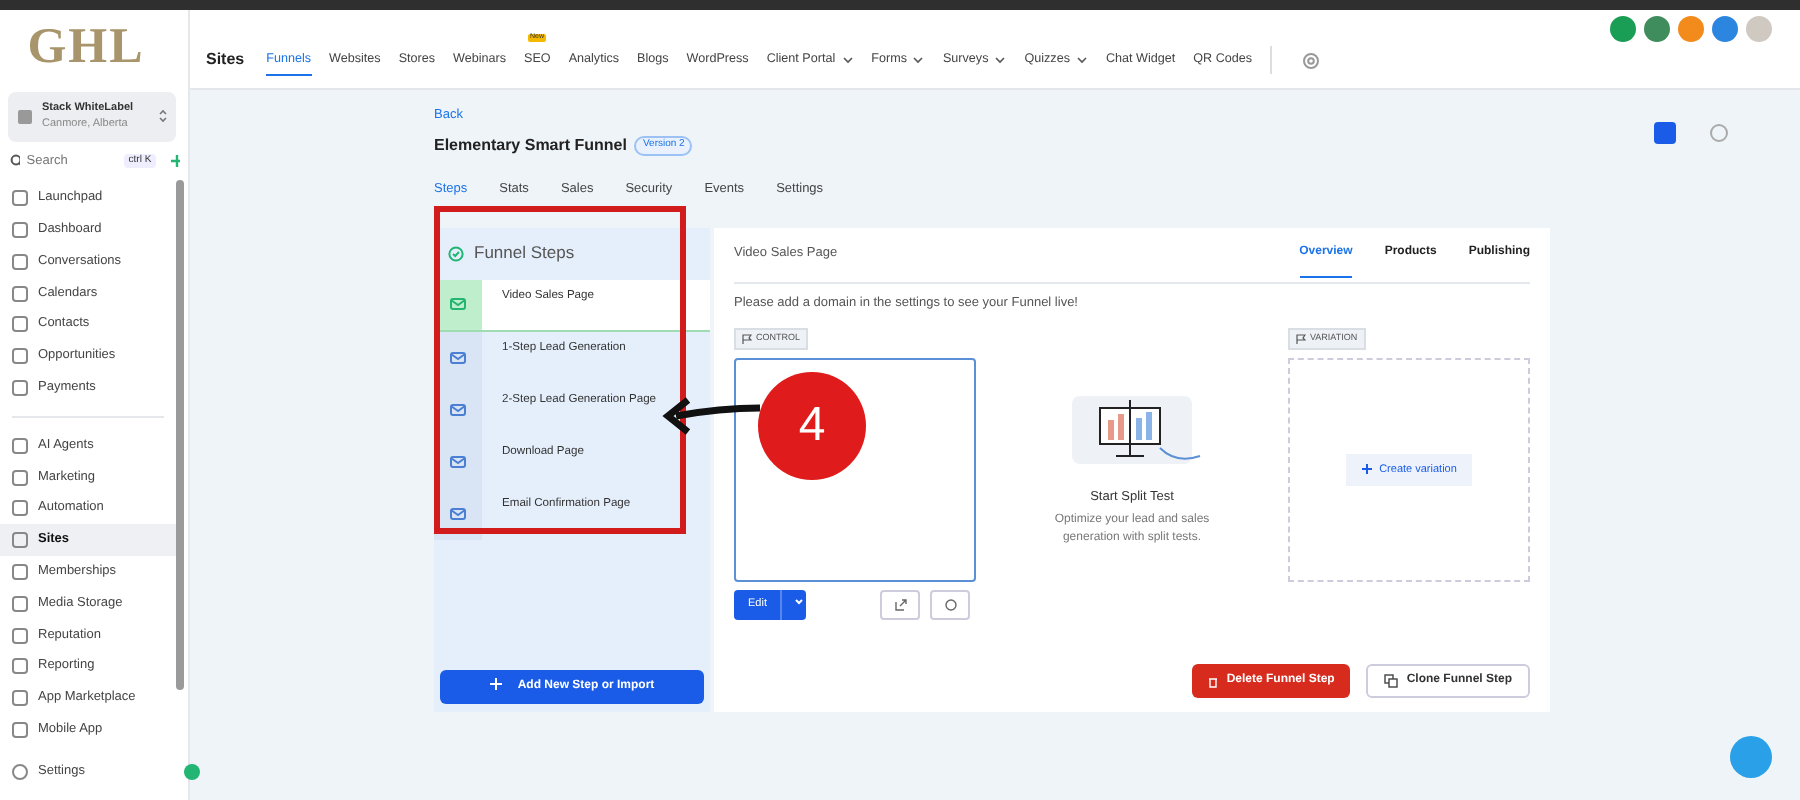  I want to click on trash-icon, so click(1213, 681).